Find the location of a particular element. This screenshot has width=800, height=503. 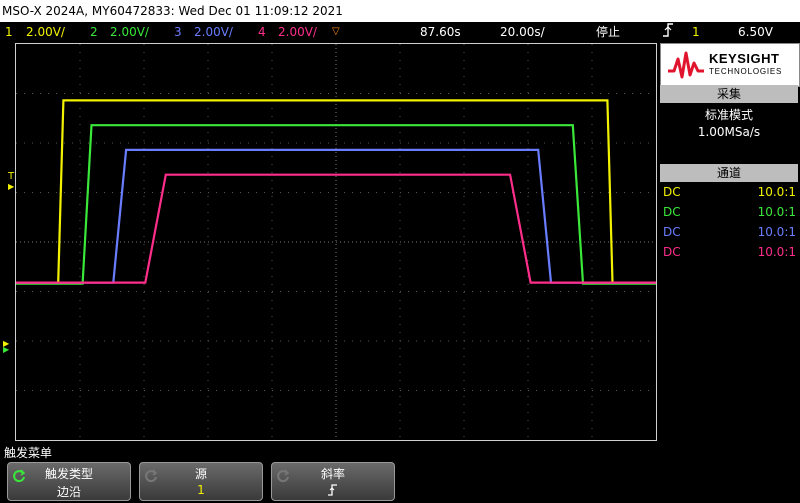

channel-row-1: DC 10.0:1 is located at coordinates (729, 192).